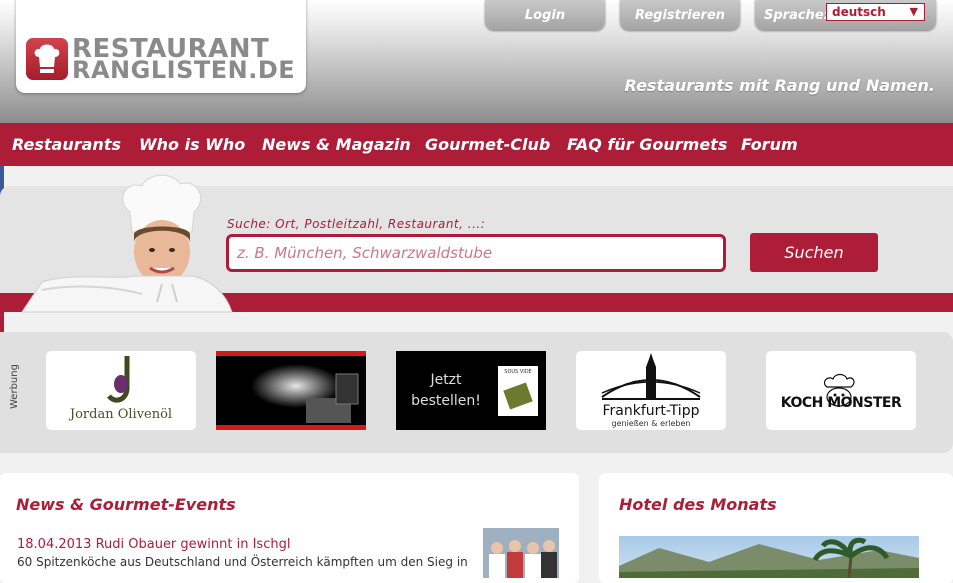 The width and height of the screenshot is (953, 583). Describe the element at coordinates (153, 544) in the screenshot. I see `news-headline-link: 18.04.2013 Rudi Obauer gewinnt in Ischgl` at that location.